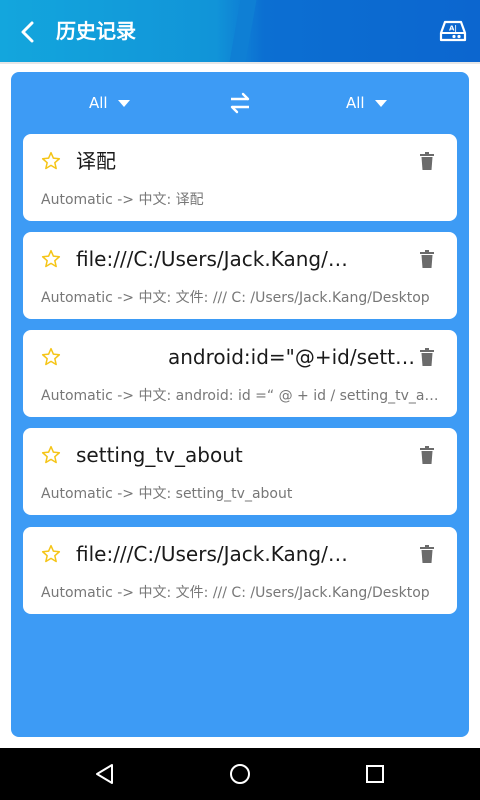 The width and height of the screenshot is (480, 800). I want to click on history-item: 译配 Automatic -> 中文: 译配, so click(240, 177).